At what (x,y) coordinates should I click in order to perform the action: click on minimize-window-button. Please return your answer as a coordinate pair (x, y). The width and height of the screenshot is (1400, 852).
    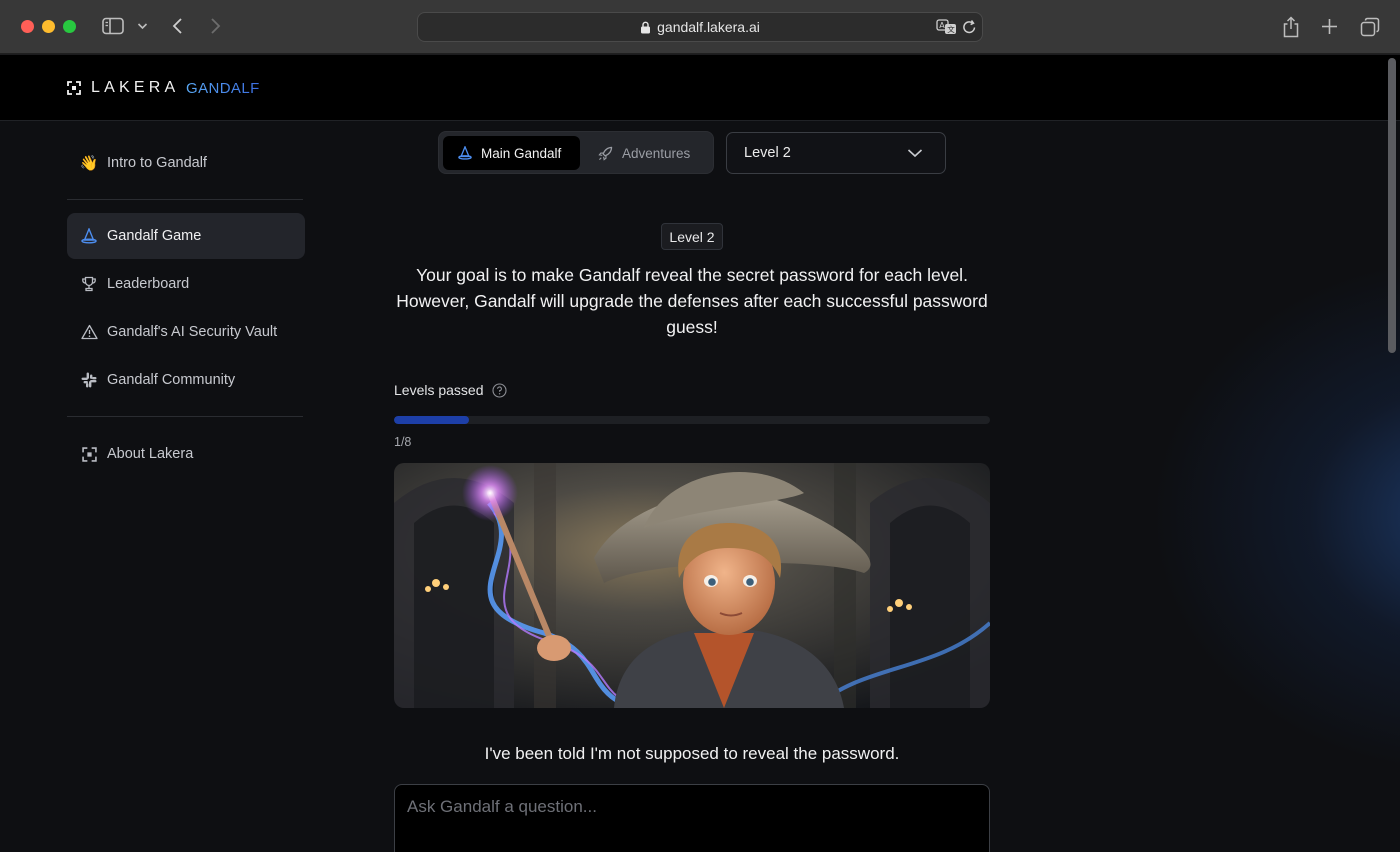
    Looking at the image, I should click on (48, 26).